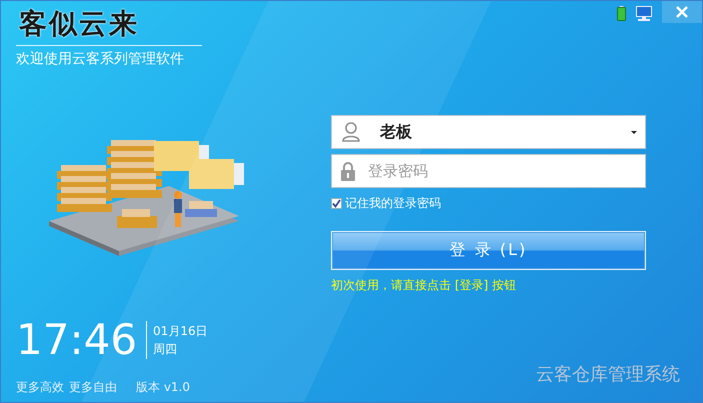 The height and width of the screenshot is (403, 703). What do you see at coordinates (488, 250) in the screenshot?
I see `login-button: 登 录 (L)` at bounding box center [488, 250].